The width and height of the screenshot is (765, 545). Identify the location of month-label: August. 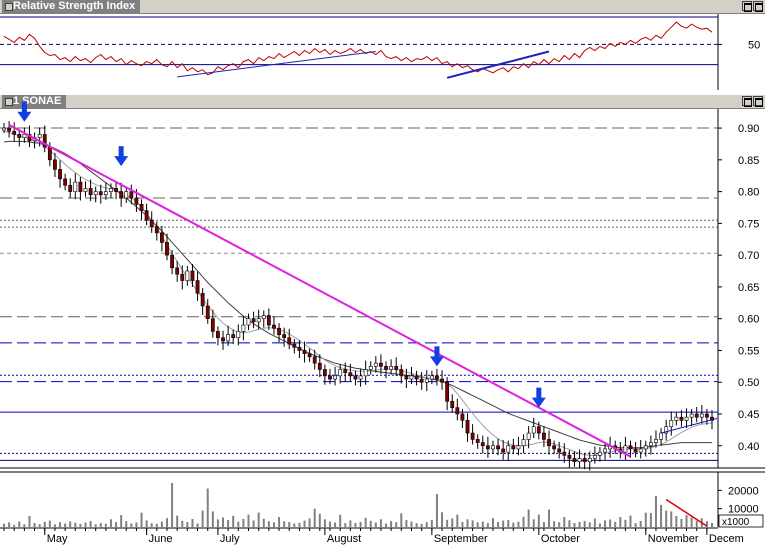
(344, 539).